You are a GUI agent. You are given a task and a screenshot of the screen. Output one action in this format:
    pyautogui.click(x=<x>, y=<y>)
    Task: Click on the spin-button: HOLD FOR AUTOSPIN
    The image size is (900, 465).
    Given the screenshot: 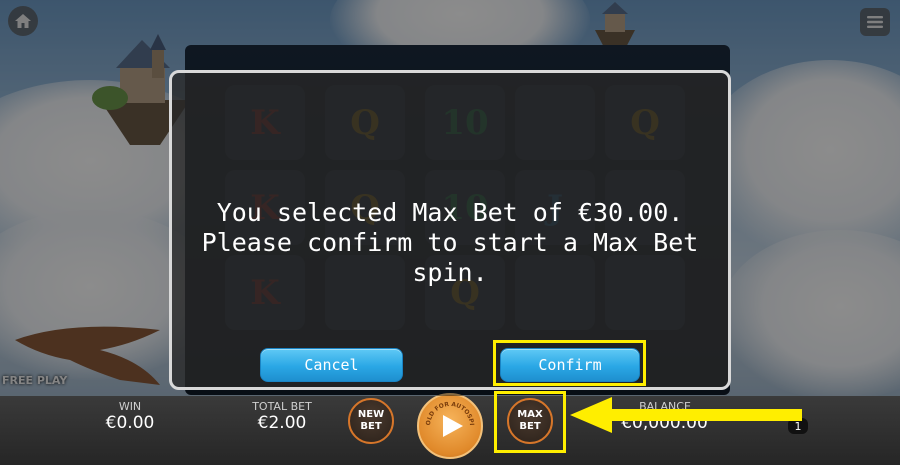 What is the action you would take?
    pyautogui.click(x=450, y=426)
    